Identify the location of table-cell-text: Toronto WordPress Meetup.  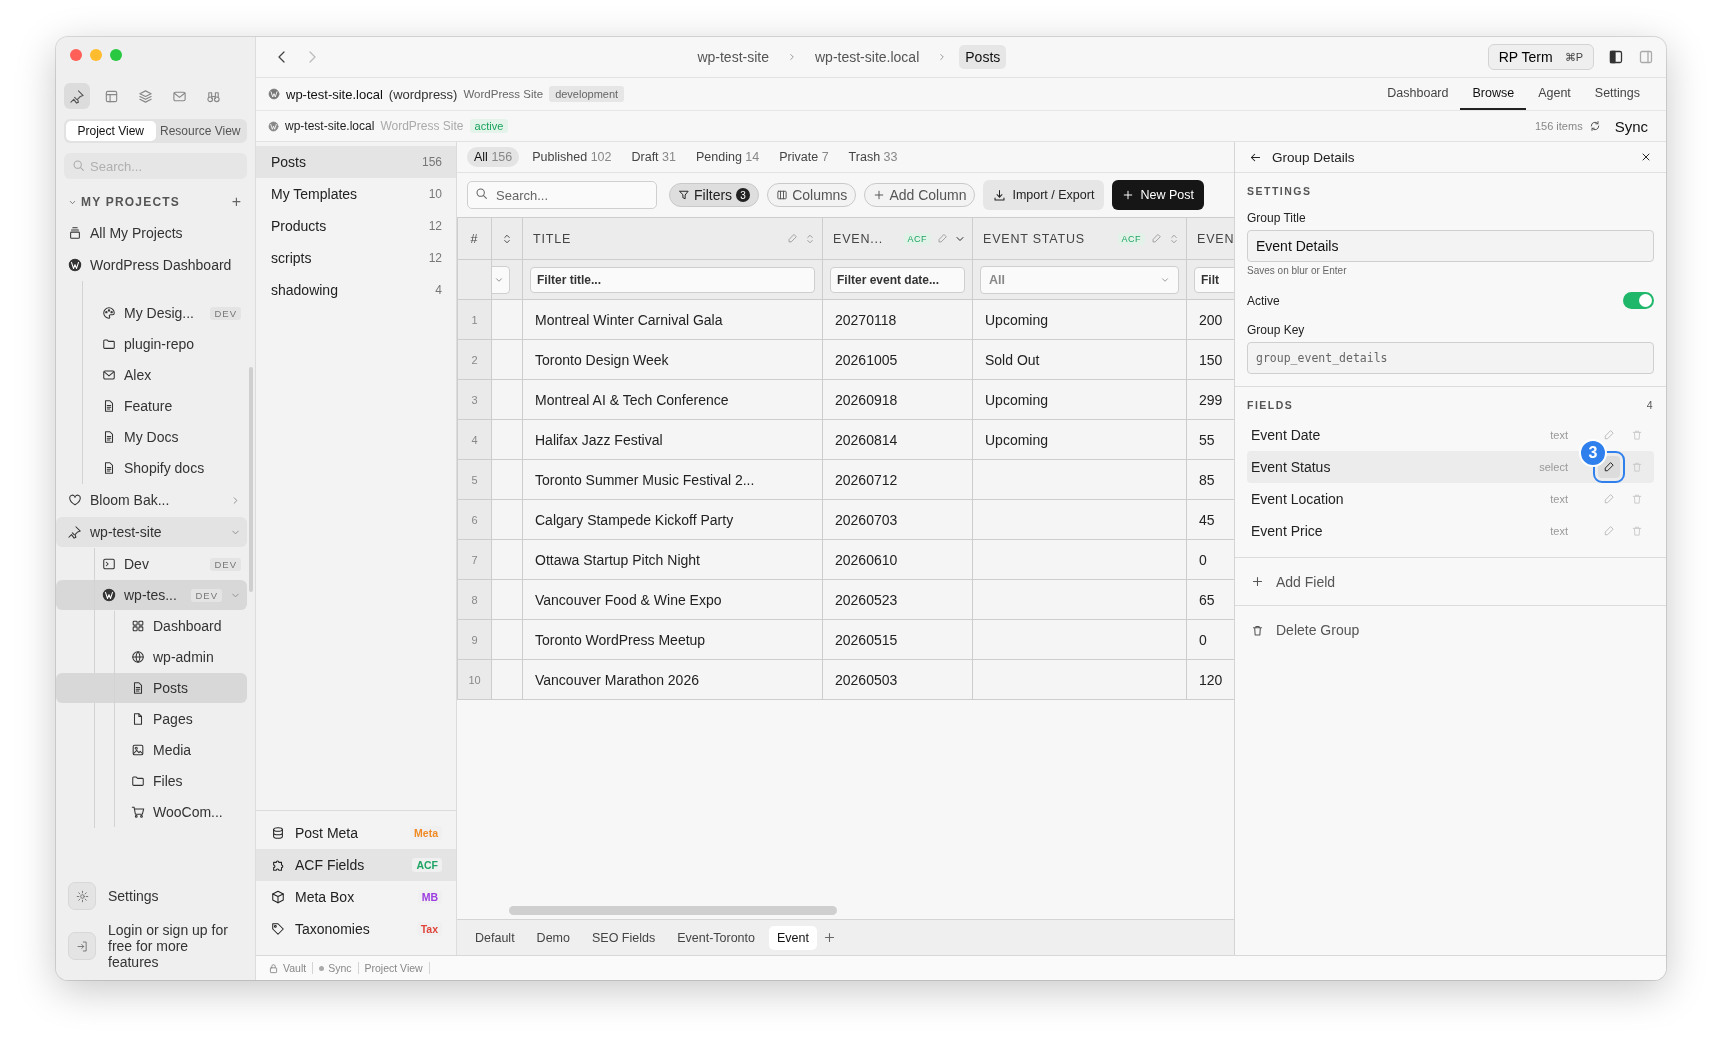
(620, 639).